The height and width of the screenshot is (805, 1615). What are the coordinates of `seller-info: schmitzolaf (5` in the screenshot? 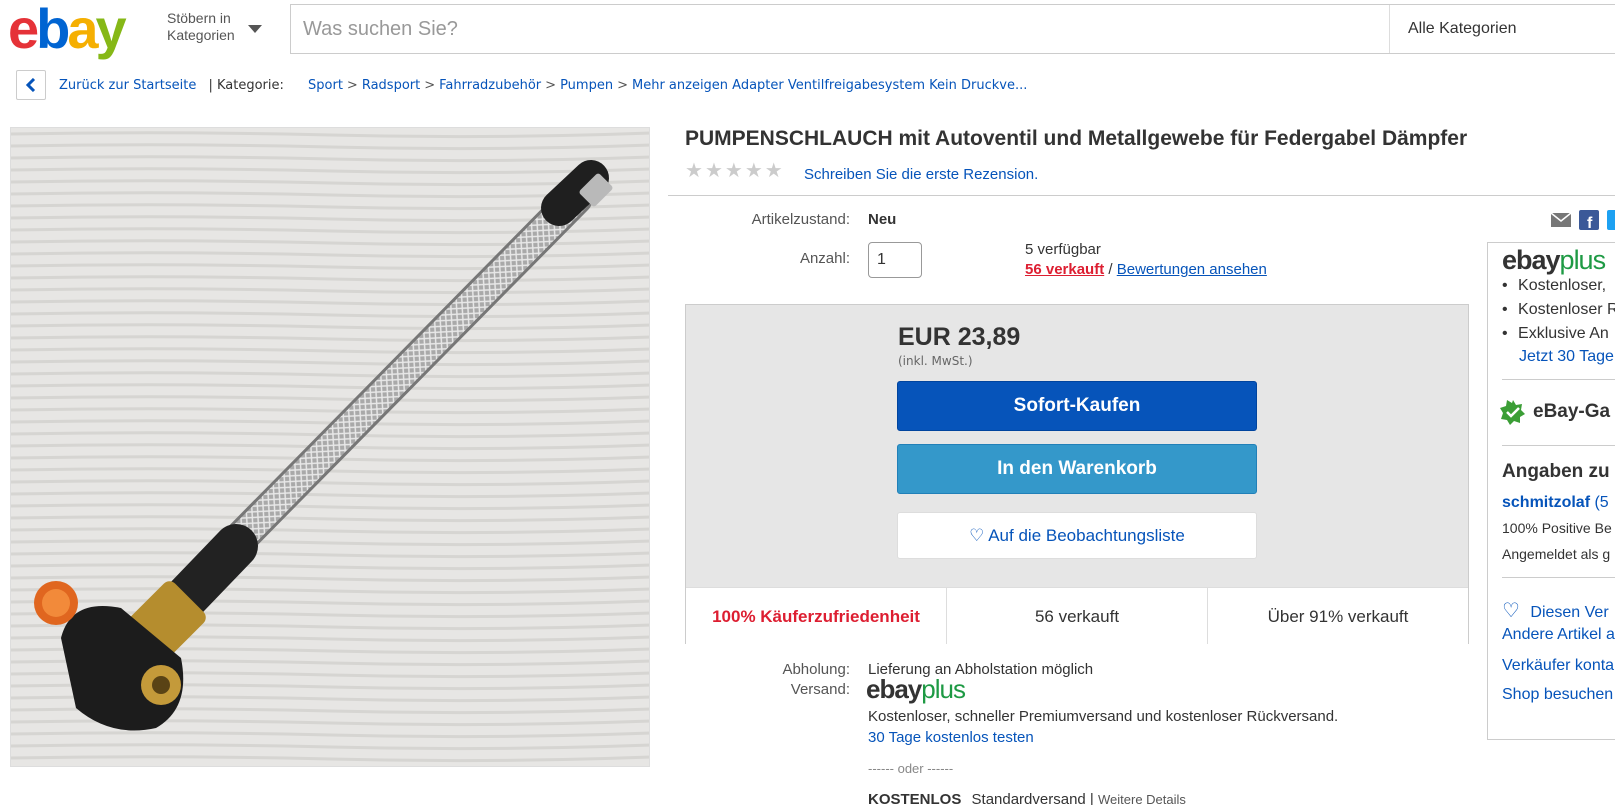 It's located at (1555, 502).